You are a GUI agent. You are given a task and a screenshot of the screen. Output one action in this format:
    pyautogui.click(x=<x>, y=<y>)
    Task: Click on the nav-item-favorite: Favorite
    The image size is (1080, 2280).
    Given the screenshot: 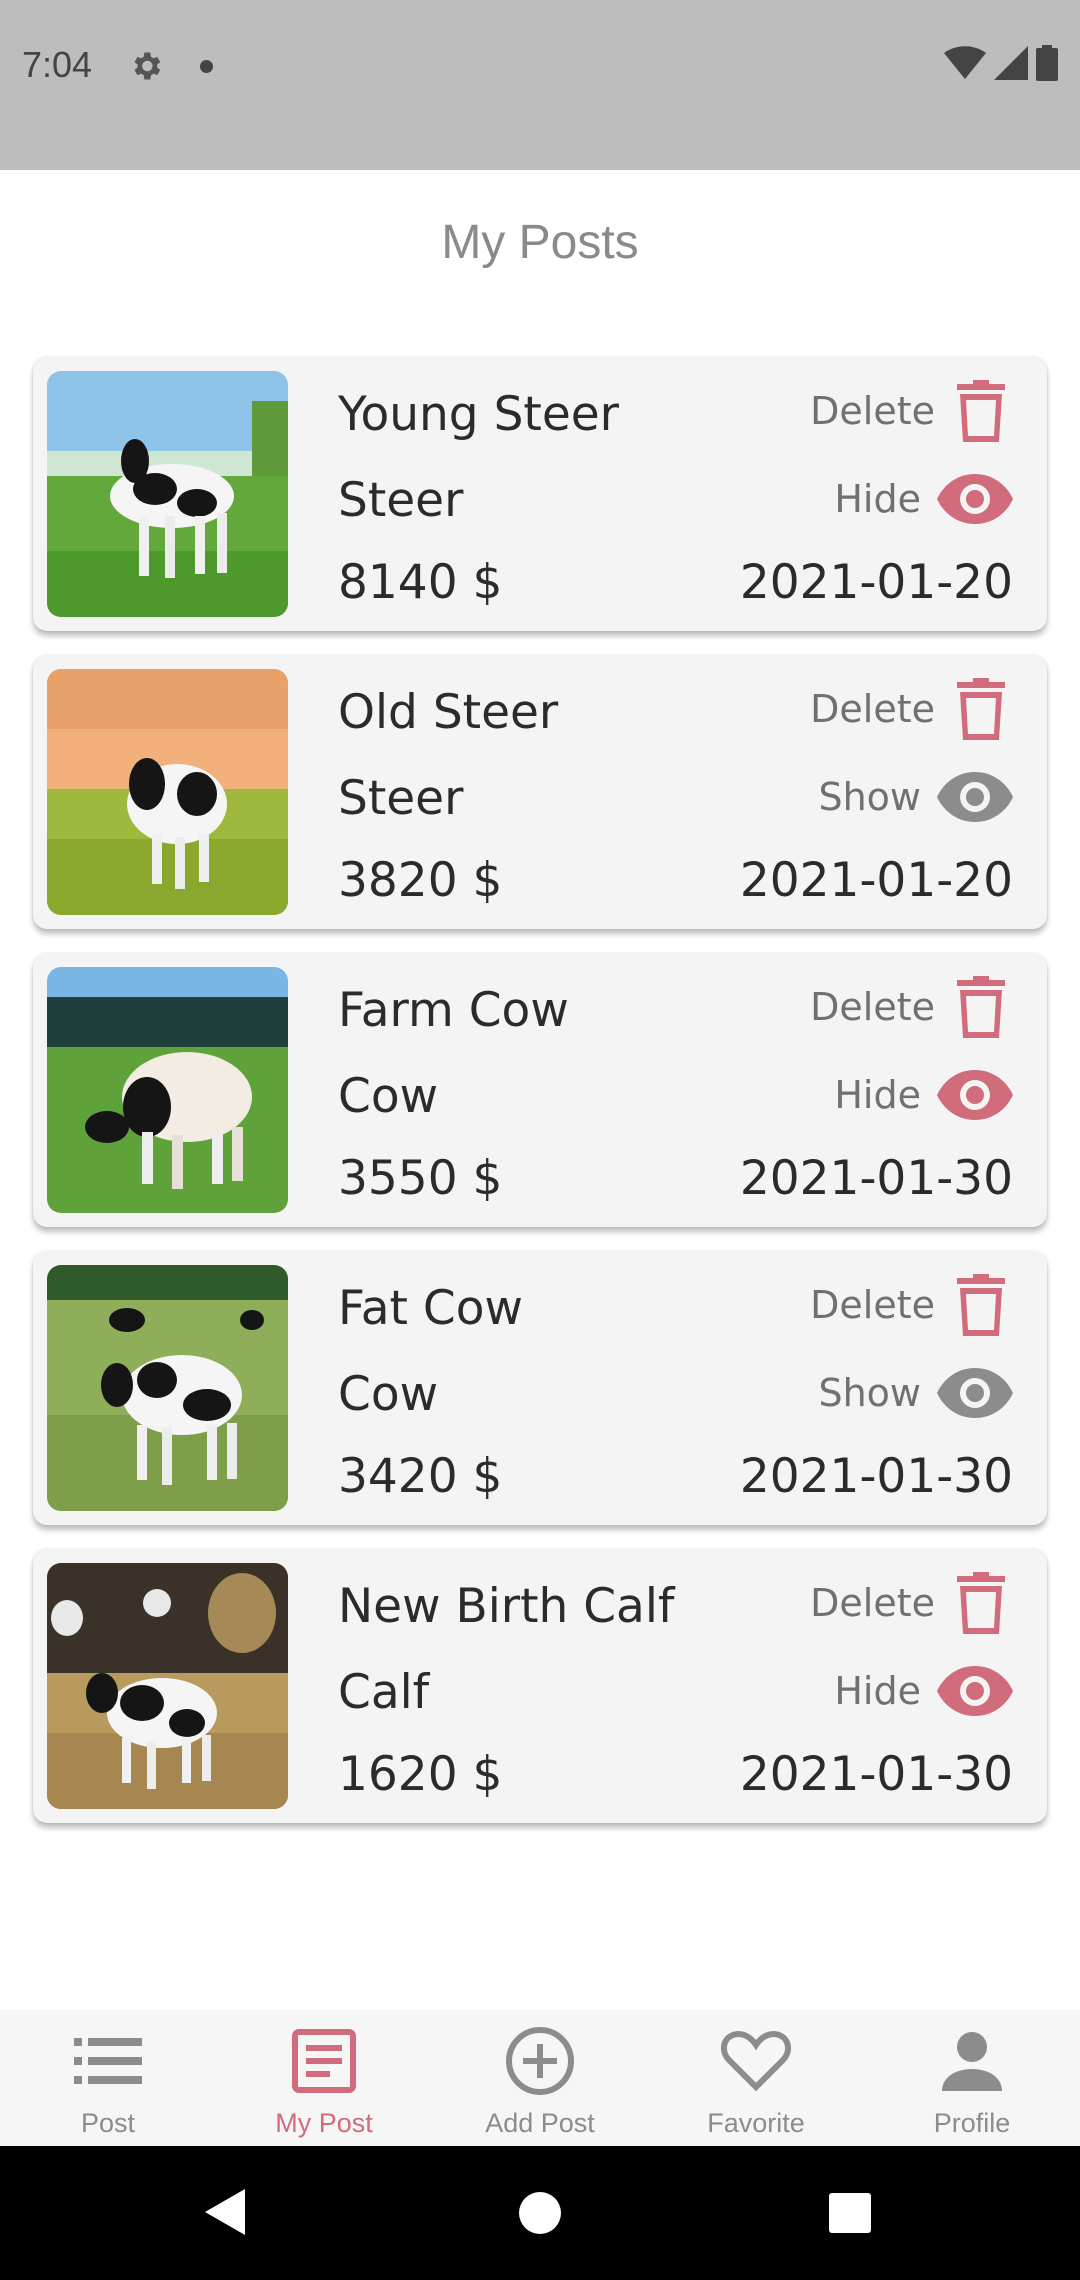 What is the action you would take?
    pyautogui.click(x=756, y=2078)
    